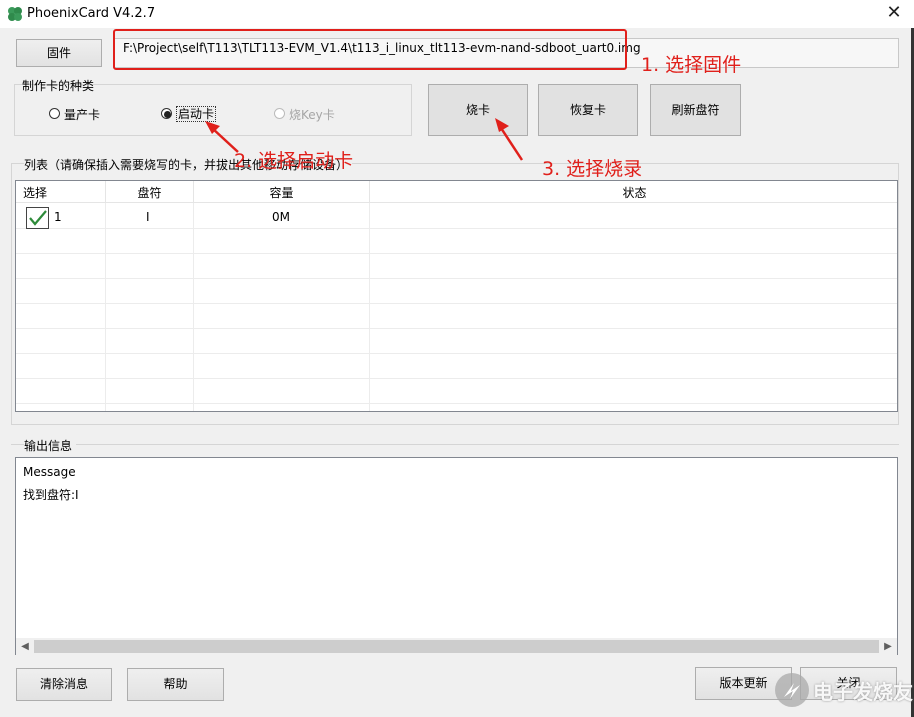 The image size is (914, 717). I want to click on output-group, so click(455, 448).